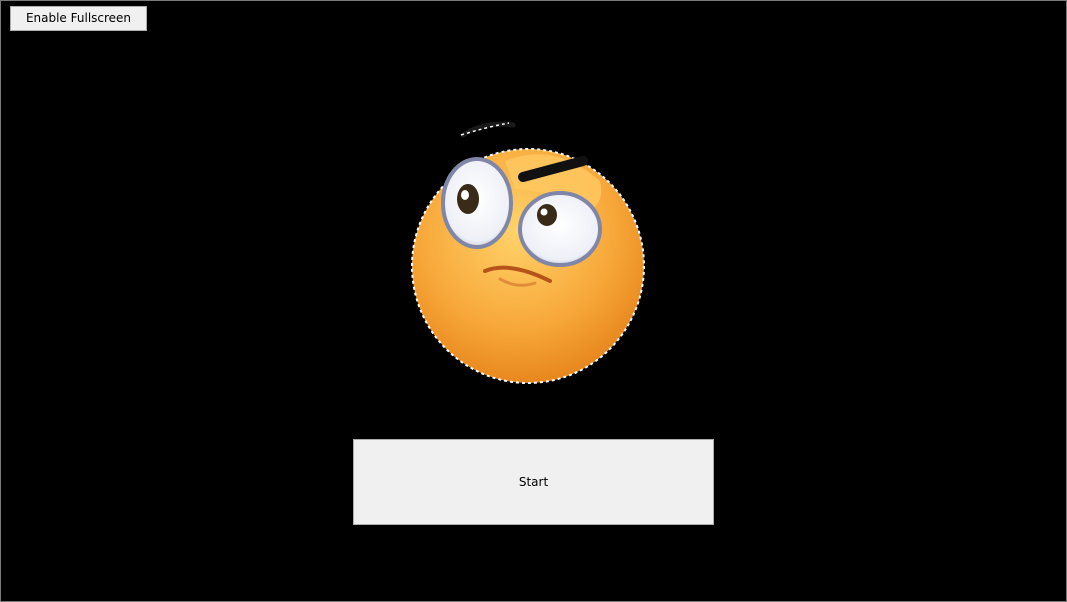  What do you see at coordinates (533, 482) in the screenshot?
I see `start-button: Start` at bounding box center [533, 482].